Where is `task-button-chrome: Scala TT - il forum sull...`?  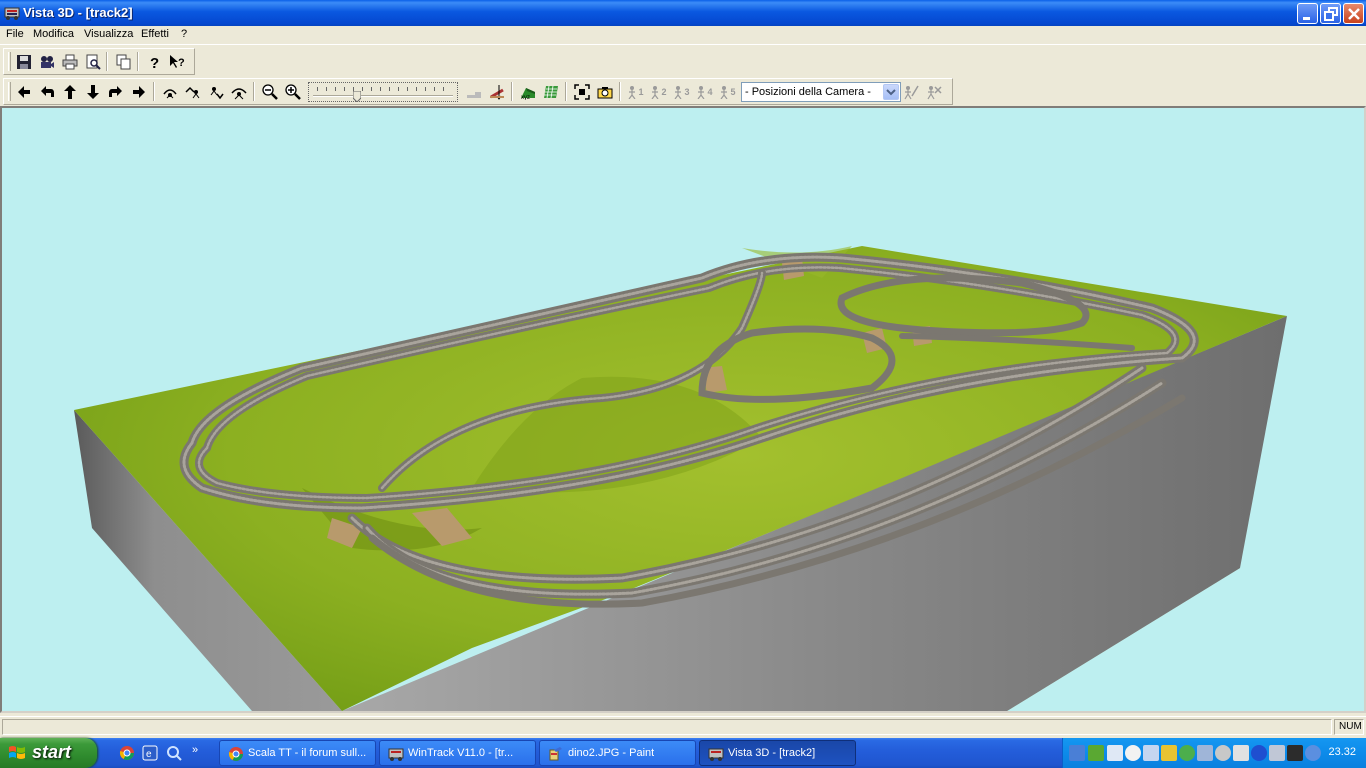 task-button-chrome: Scala TT - il forum sull... is located at coordinates (297, 753).